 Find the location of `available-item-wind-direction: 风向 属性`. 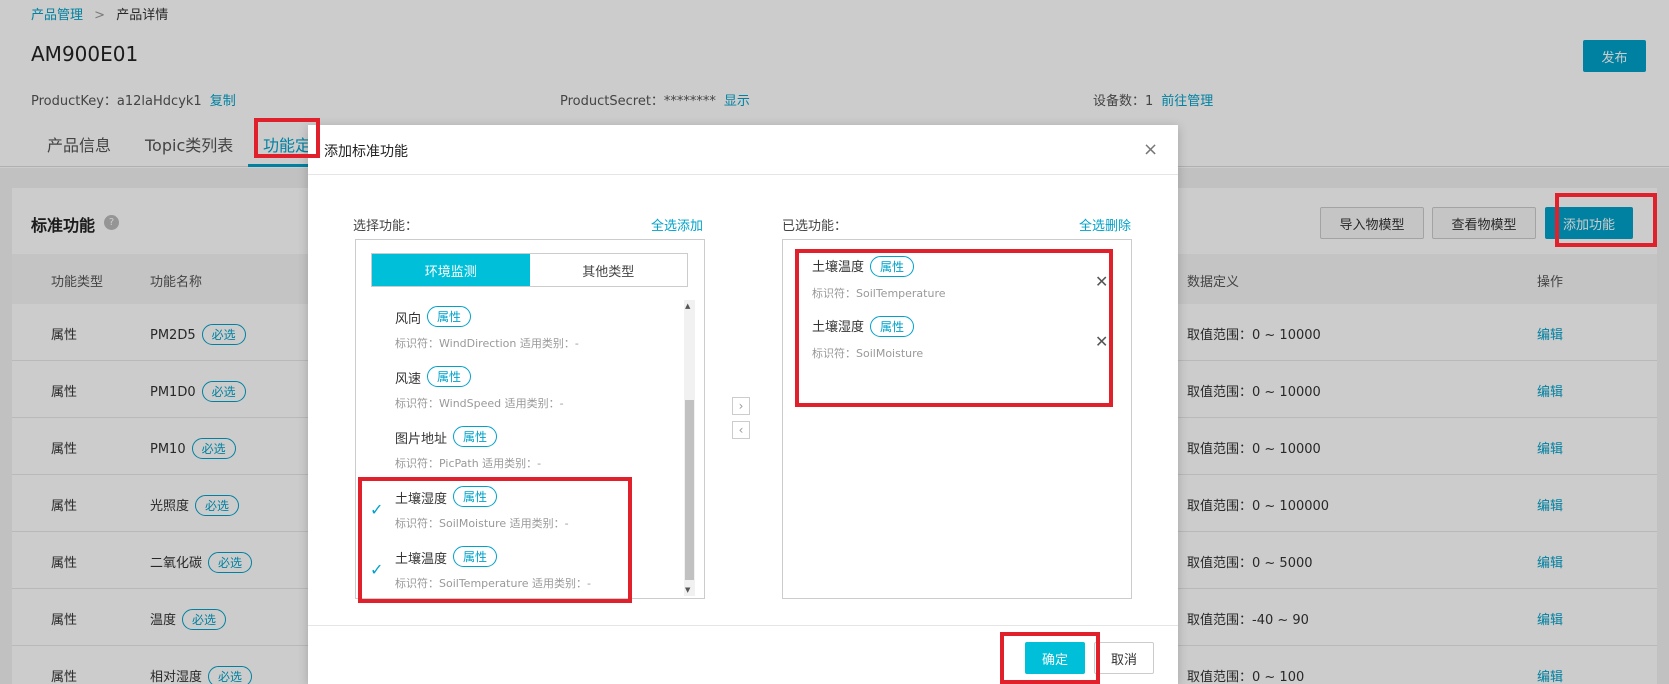

available-item-wind-direction: 风向 属性 is located at coordinates (433, 316).